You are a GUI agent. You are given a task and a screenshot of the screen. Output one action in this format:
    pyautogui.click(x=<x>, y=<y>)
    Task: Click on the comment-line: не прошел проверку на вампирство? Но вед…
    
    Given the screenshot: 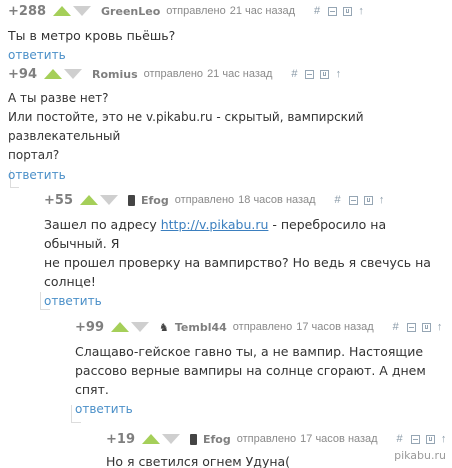 What is the action you would take?
    pyautogui.click(x=237, y=262)
    